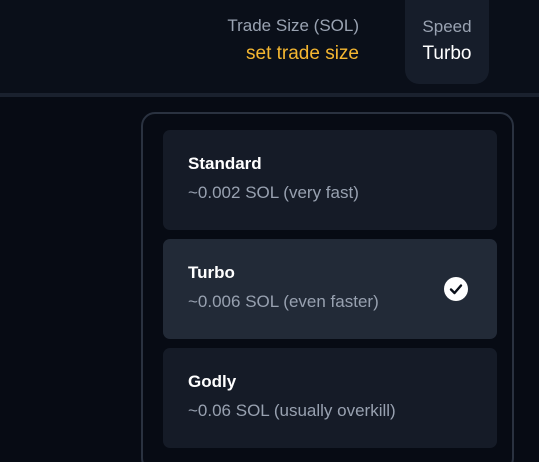 This screenshot has height=462, width=539. Describe the element at coordinates (447, 53) in the screenshot. I see `speed-value: Turbo` at that location.